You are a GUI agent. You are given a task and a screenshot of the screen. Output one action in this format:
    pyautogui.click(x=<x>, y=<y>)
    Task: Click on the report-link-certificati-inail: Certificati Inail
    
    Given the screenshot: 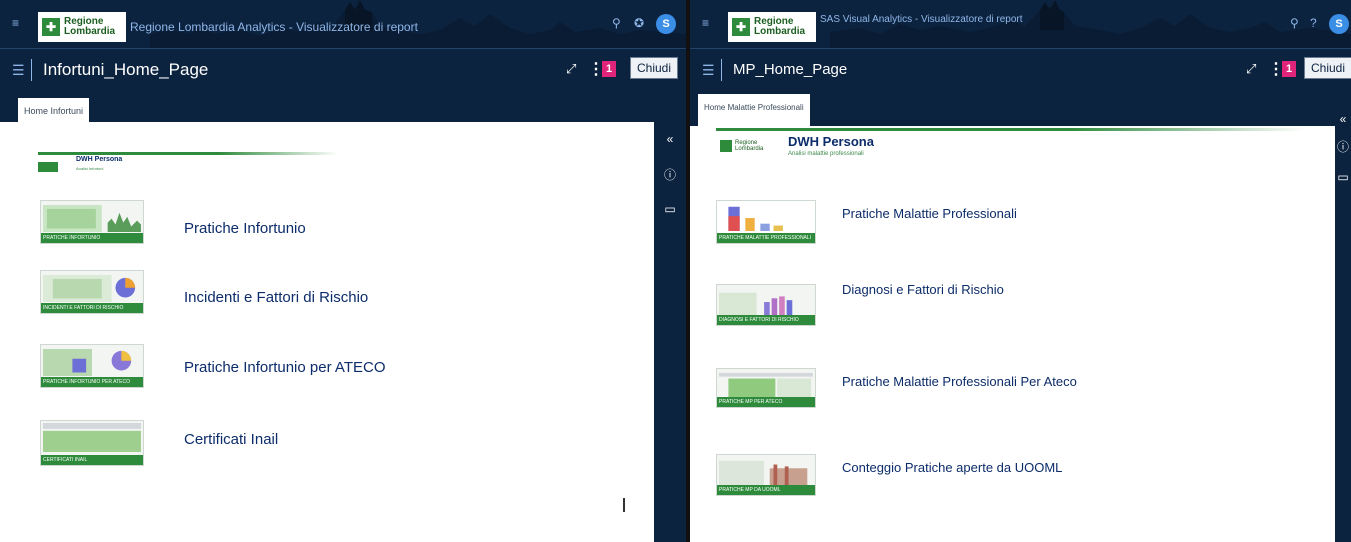 What is the action you would take?
    pyautogui.click(x=231, y=439)
    